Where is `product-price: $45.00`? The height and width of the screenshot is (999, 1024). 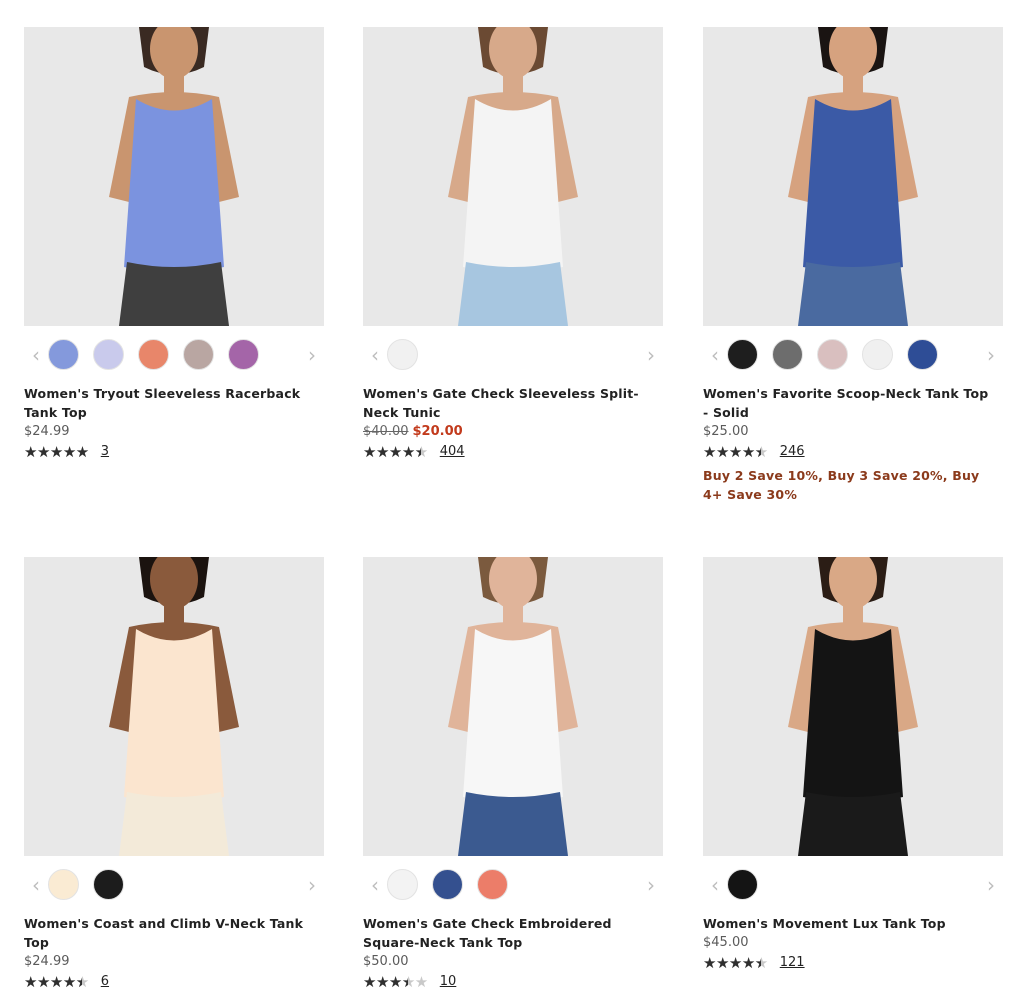 product-price: $45.00 is located at coordinates (726, 942).